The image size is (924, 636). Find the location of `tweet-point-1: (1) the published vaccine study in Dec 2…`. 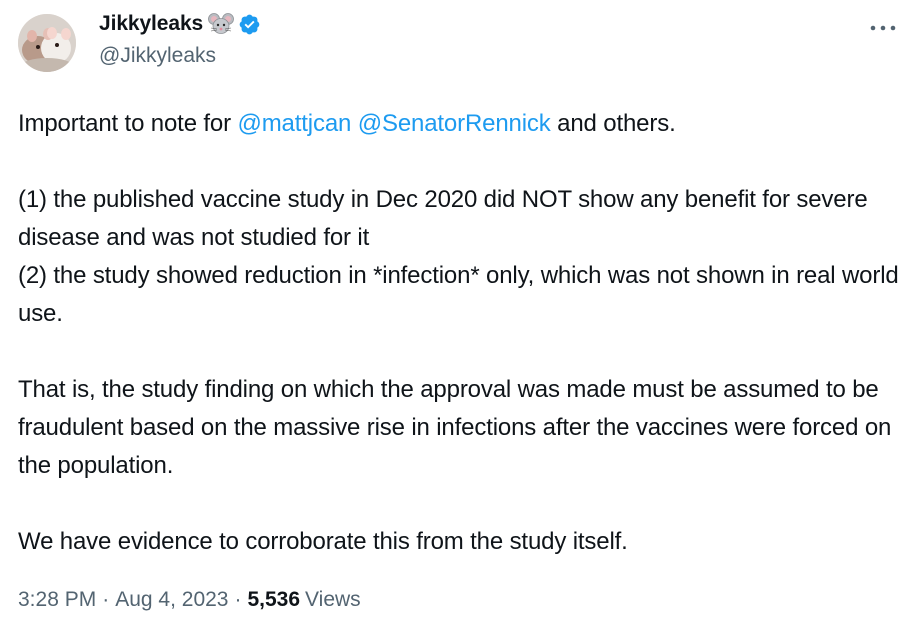

tweet-point-1: (1) the published vaccine study in Dec 2… is located at coordinates (443, 218).